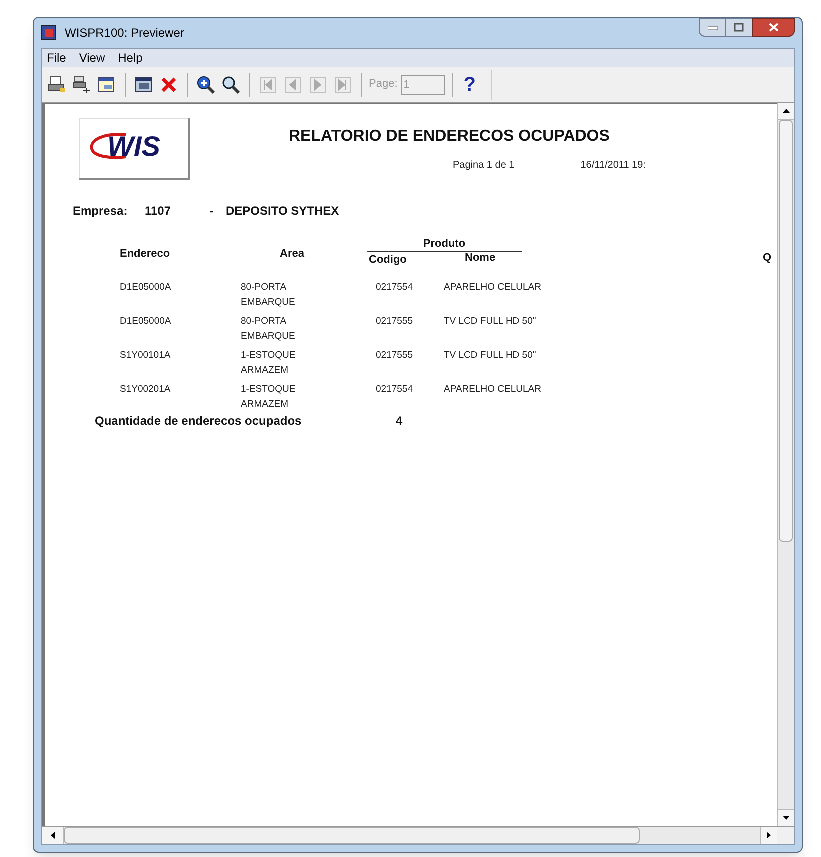 This screenshot has width=821, height=857. I want to click on menu-item: File, so click(56, 58).